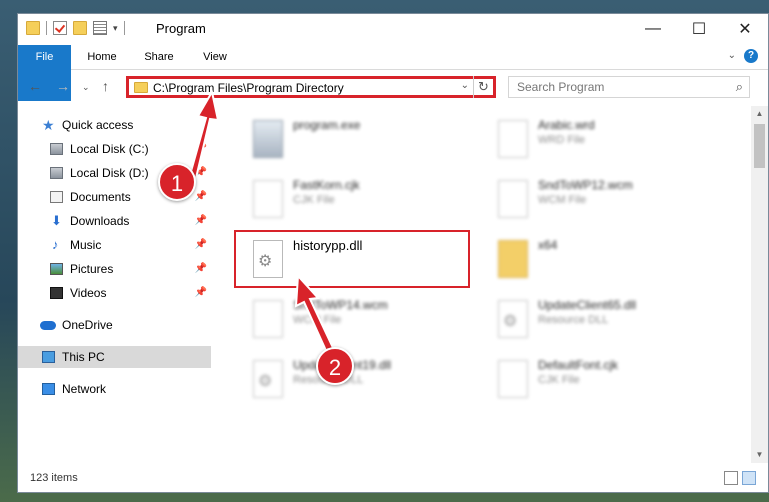 The height and width of the screenshot is (502, 769). I want to click on callout-badge-1: 1, so click(177, 182).